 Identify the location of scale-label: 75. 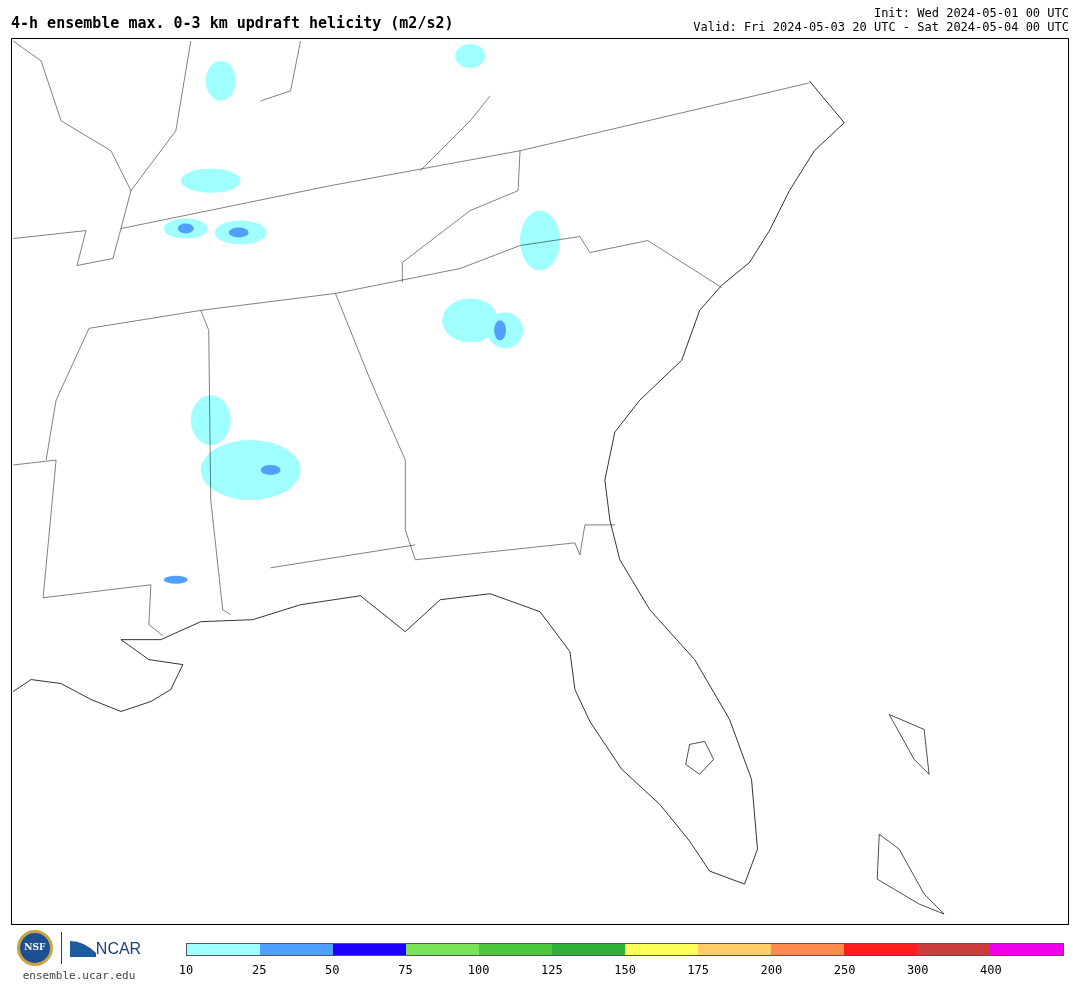
(405, 970).